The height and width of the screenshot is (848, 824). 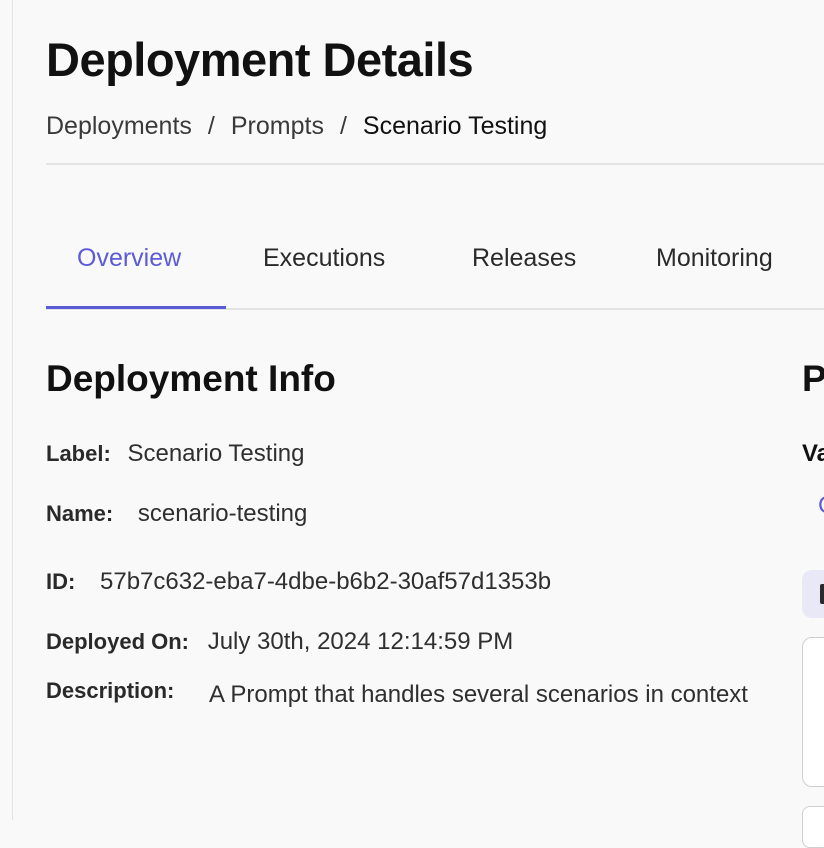 What do you see at coordinates (78, 453) in the screenshot?
I see `label-key: Label:` at bounding box center [78, 453].